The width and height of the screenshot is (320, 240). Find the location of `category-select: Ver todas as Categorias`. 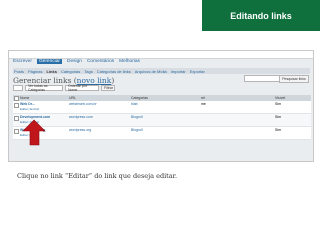

category-select: Ver todas as Categorias is located at coordinates (44, 88).